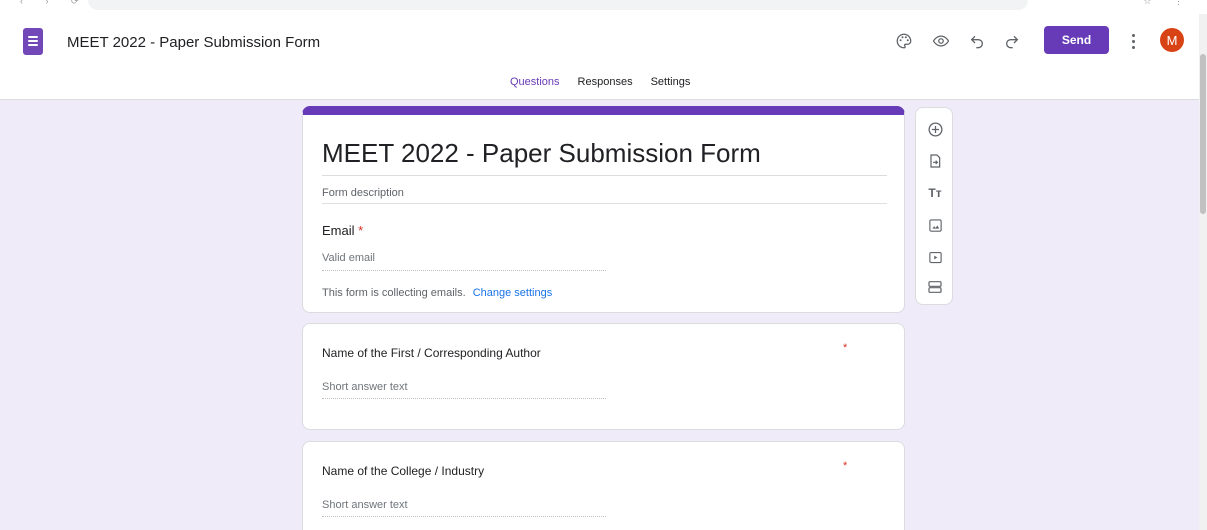 This screenshot has width=1207, height=530. Describe the element at coordinates (348, 258) in the screenshot. I see `email-field: Valid email` at that location.